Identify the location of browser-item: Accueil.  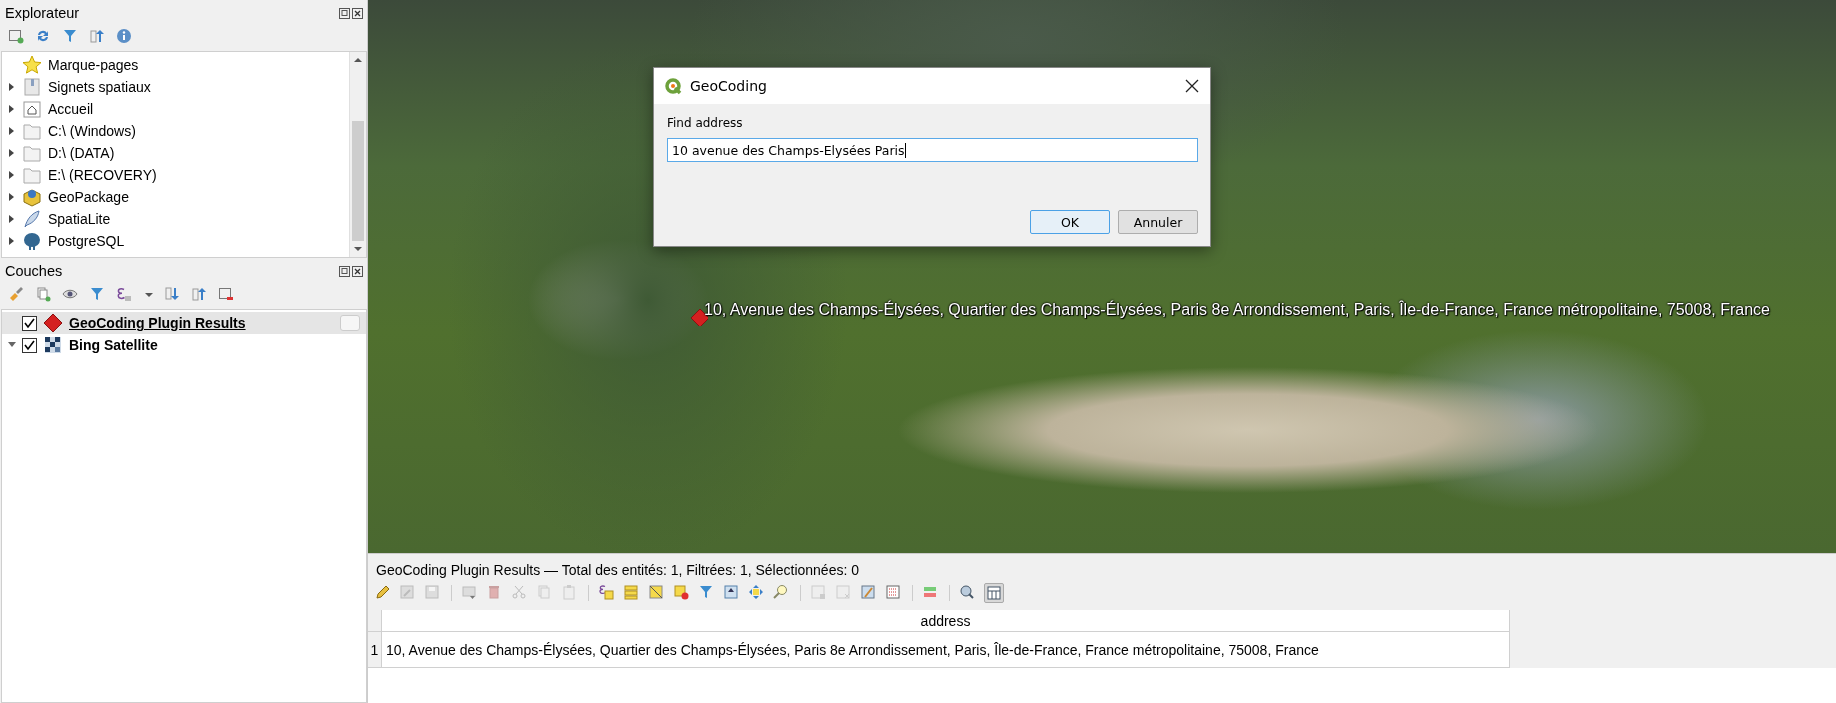
(71, 109).